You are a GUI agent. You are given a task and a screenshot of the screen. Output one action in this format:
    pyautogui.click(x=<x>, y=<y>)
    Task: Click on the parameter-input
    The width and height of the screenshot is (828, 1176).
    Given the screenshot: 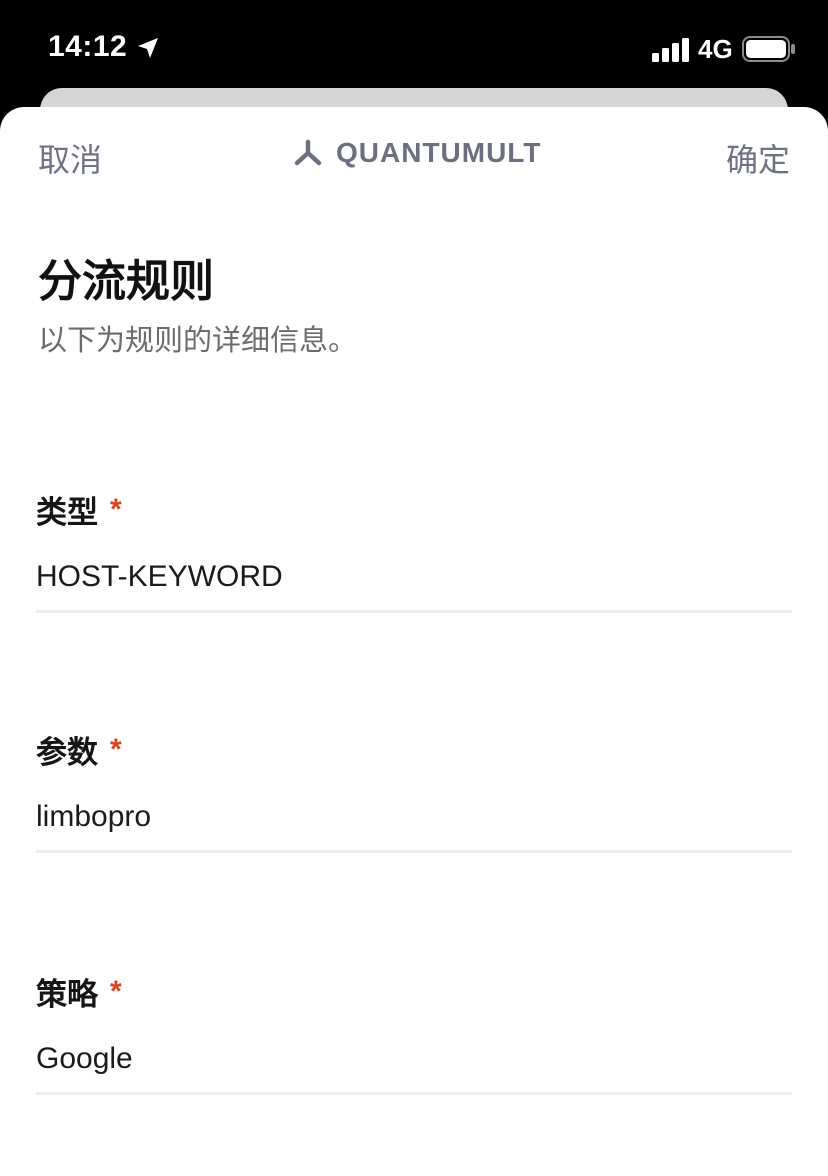 What is the action you would take?
    pyautogui.click(x=414, y=826)
    